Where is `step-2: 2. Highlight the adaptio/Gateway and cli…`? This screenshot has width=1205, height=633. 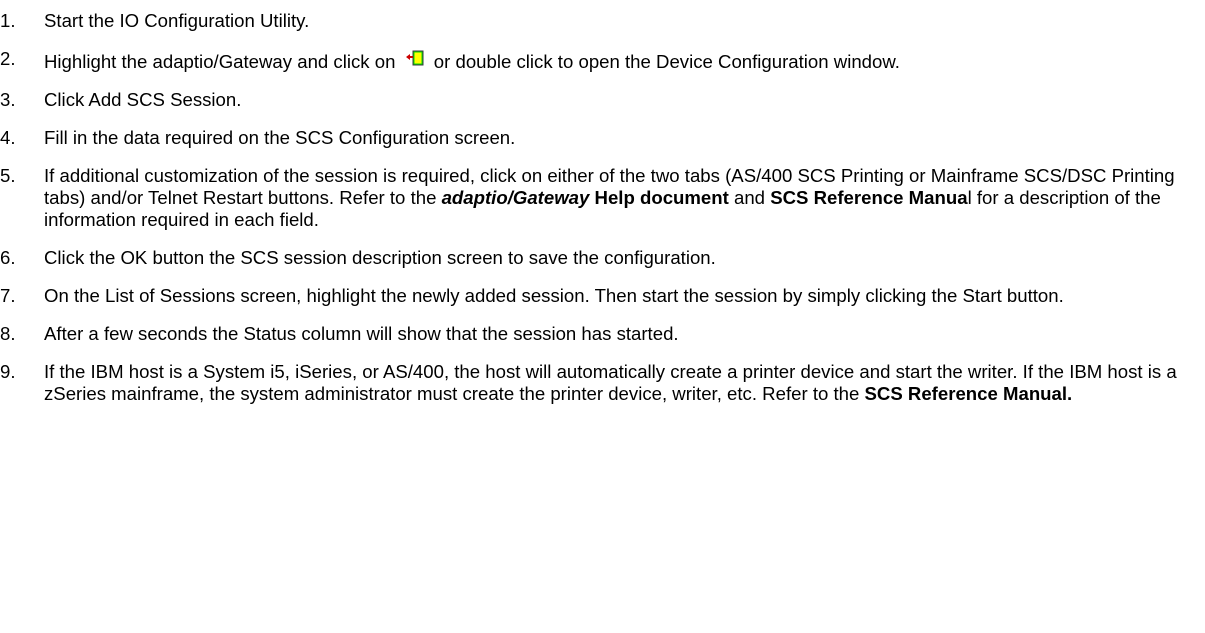
step-2: 2. Highlight the adaptio/Gateway and cli… is located at coordinates (602, 60).